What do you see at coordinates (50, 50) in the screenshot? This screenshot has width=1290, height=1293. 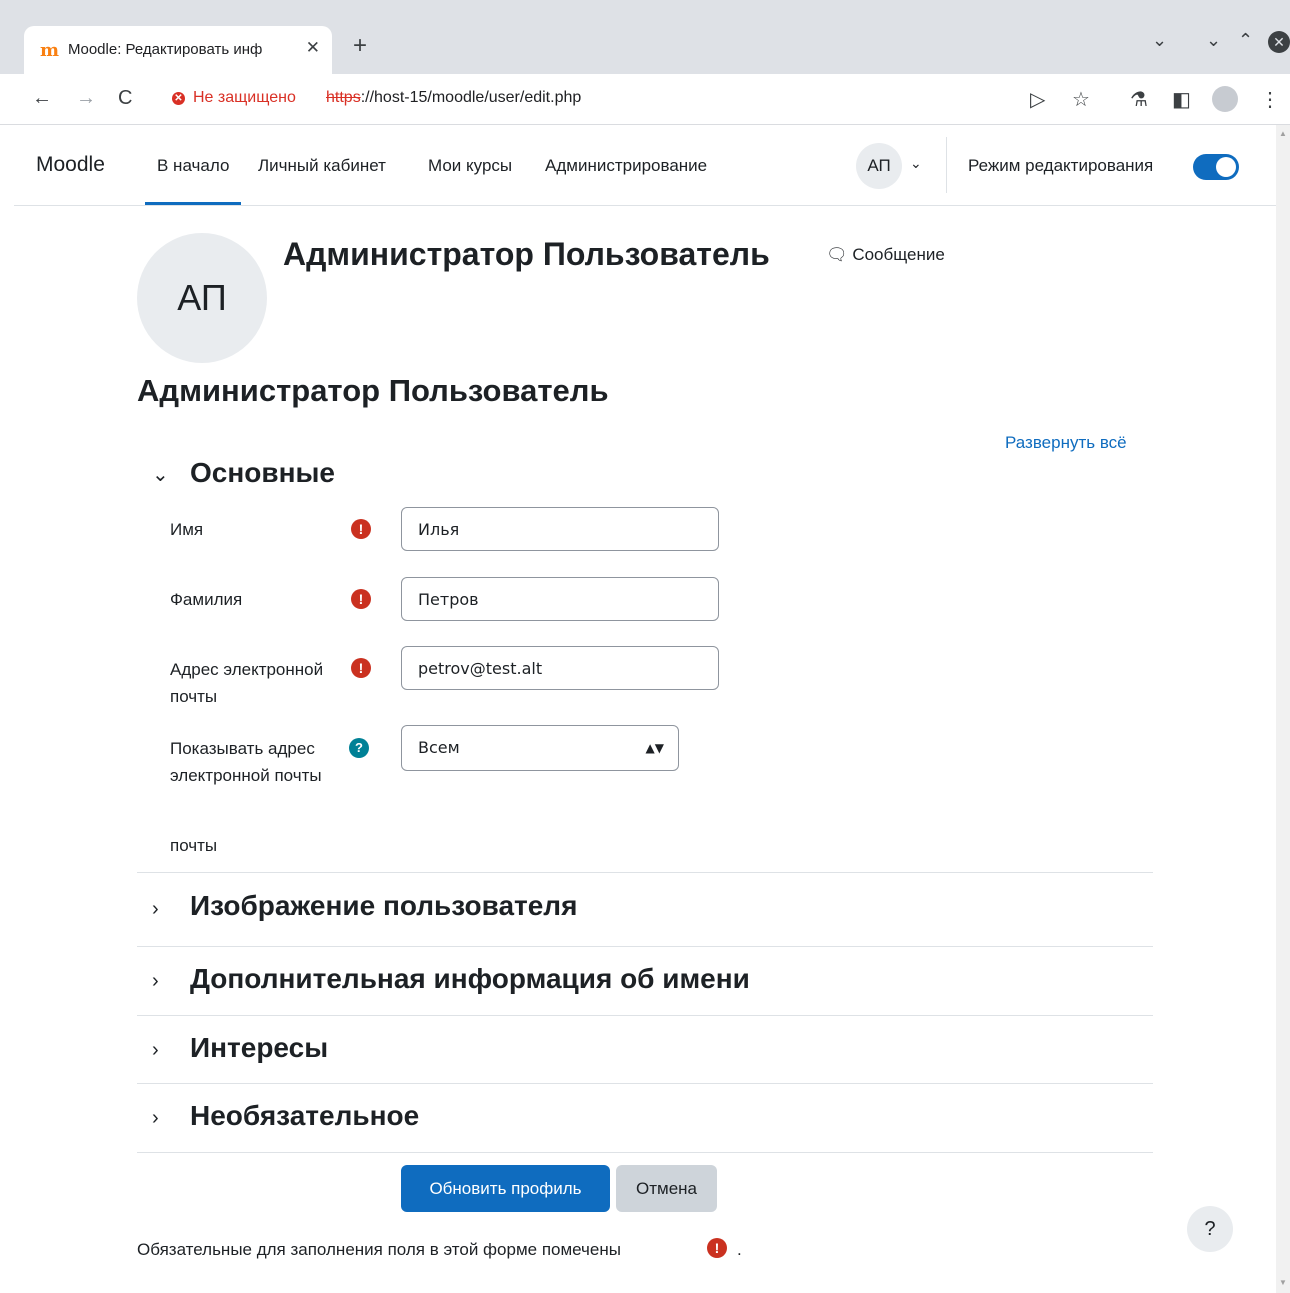 I see `moodle-favicon-icon: m` at bounding box center [50, 50].